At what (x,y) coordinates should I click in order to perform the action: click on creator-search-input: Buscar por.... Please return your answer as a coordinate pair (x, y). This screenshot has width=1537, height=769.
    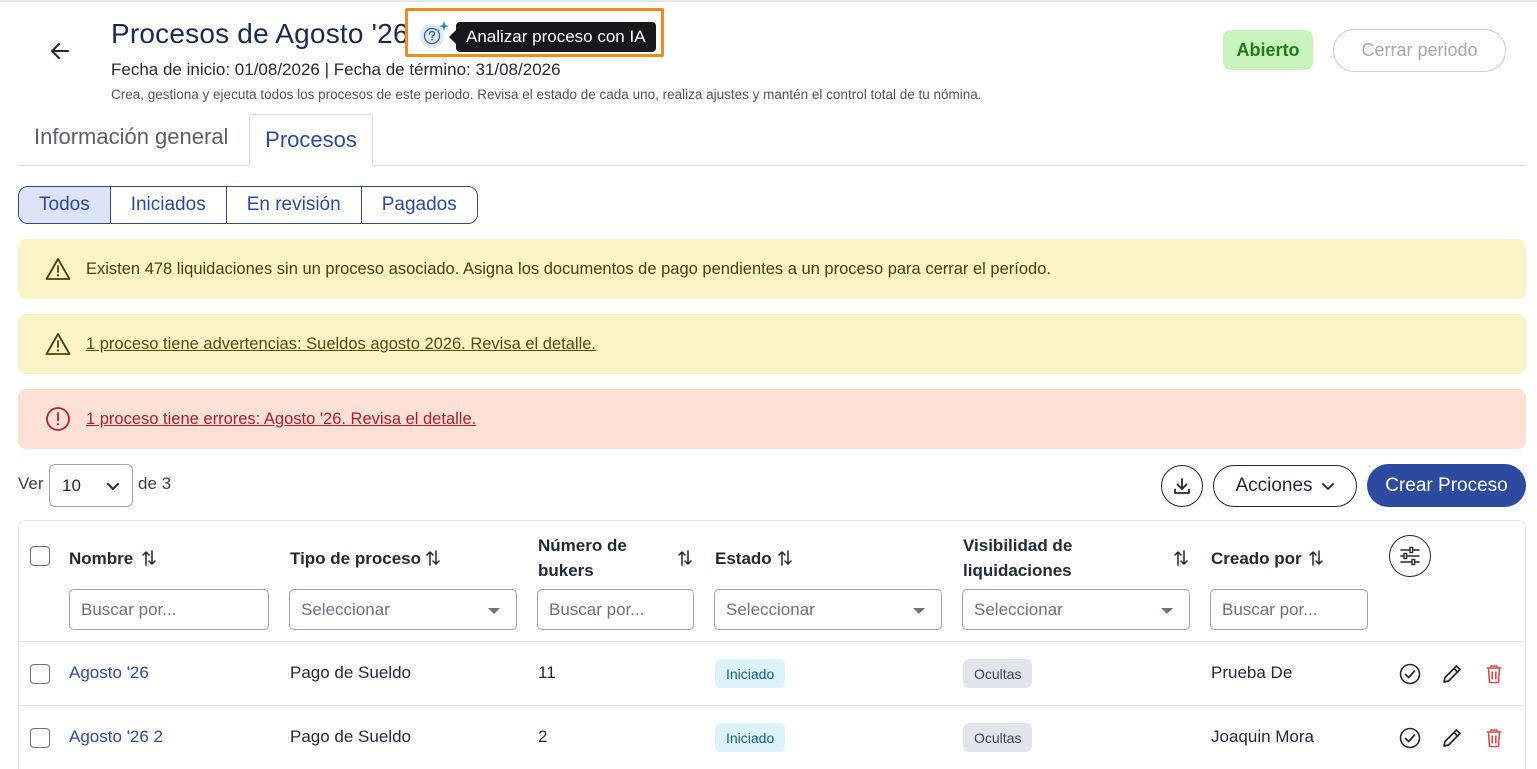
    Looking at the image, I should click on (1289, 609).